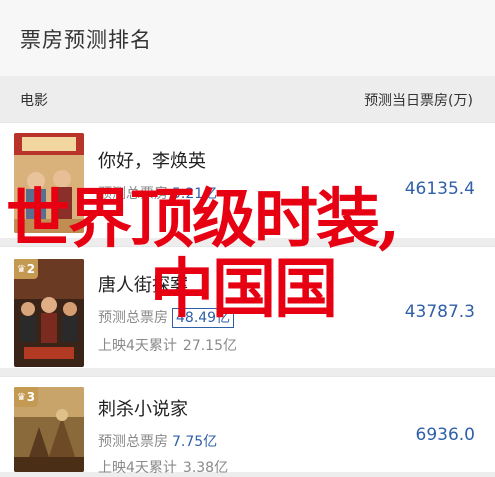 Image resolution: width=495 pixels, height=477 pixels. What do you see at coordinates (445, 435) in the screenshot?
I see `daily-forecast-value: 6936.0` at bounding box center [445, 435].